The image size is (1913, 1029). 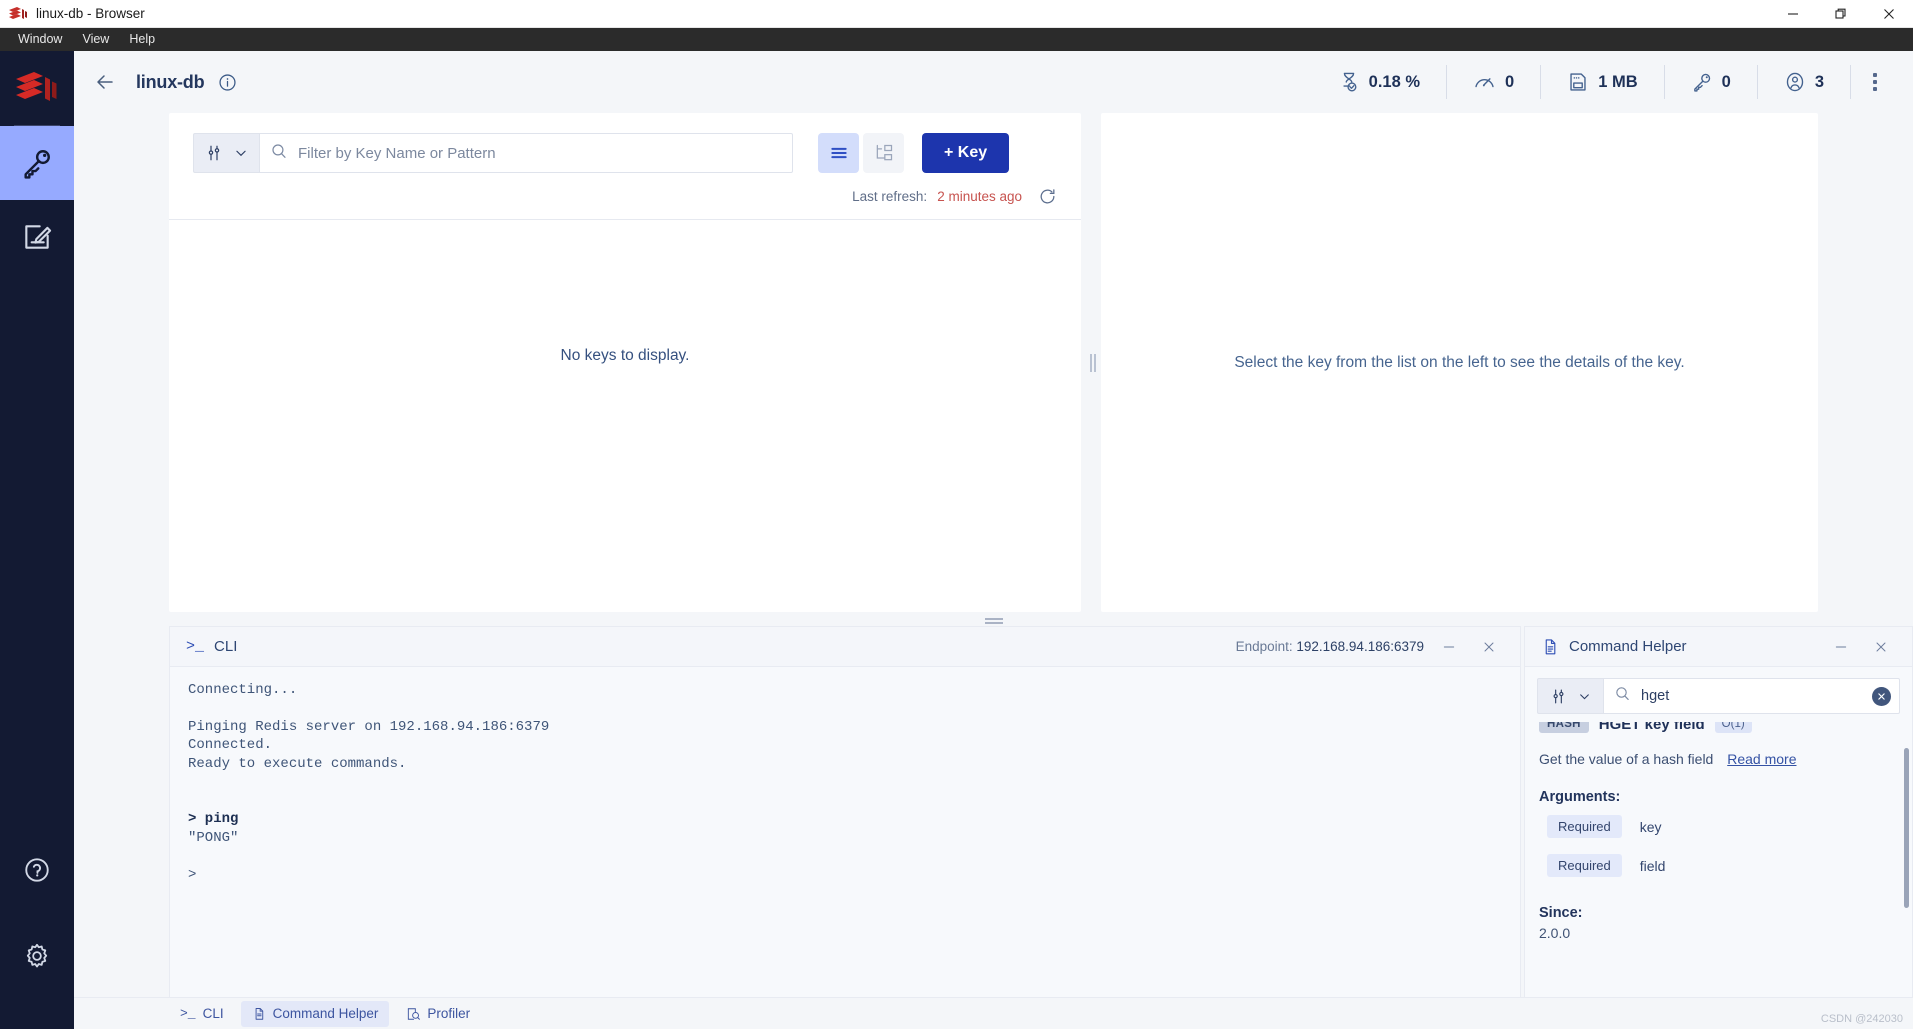 I want to click on last-refresh-label: Last refresh:, so click(x=890, y=196).